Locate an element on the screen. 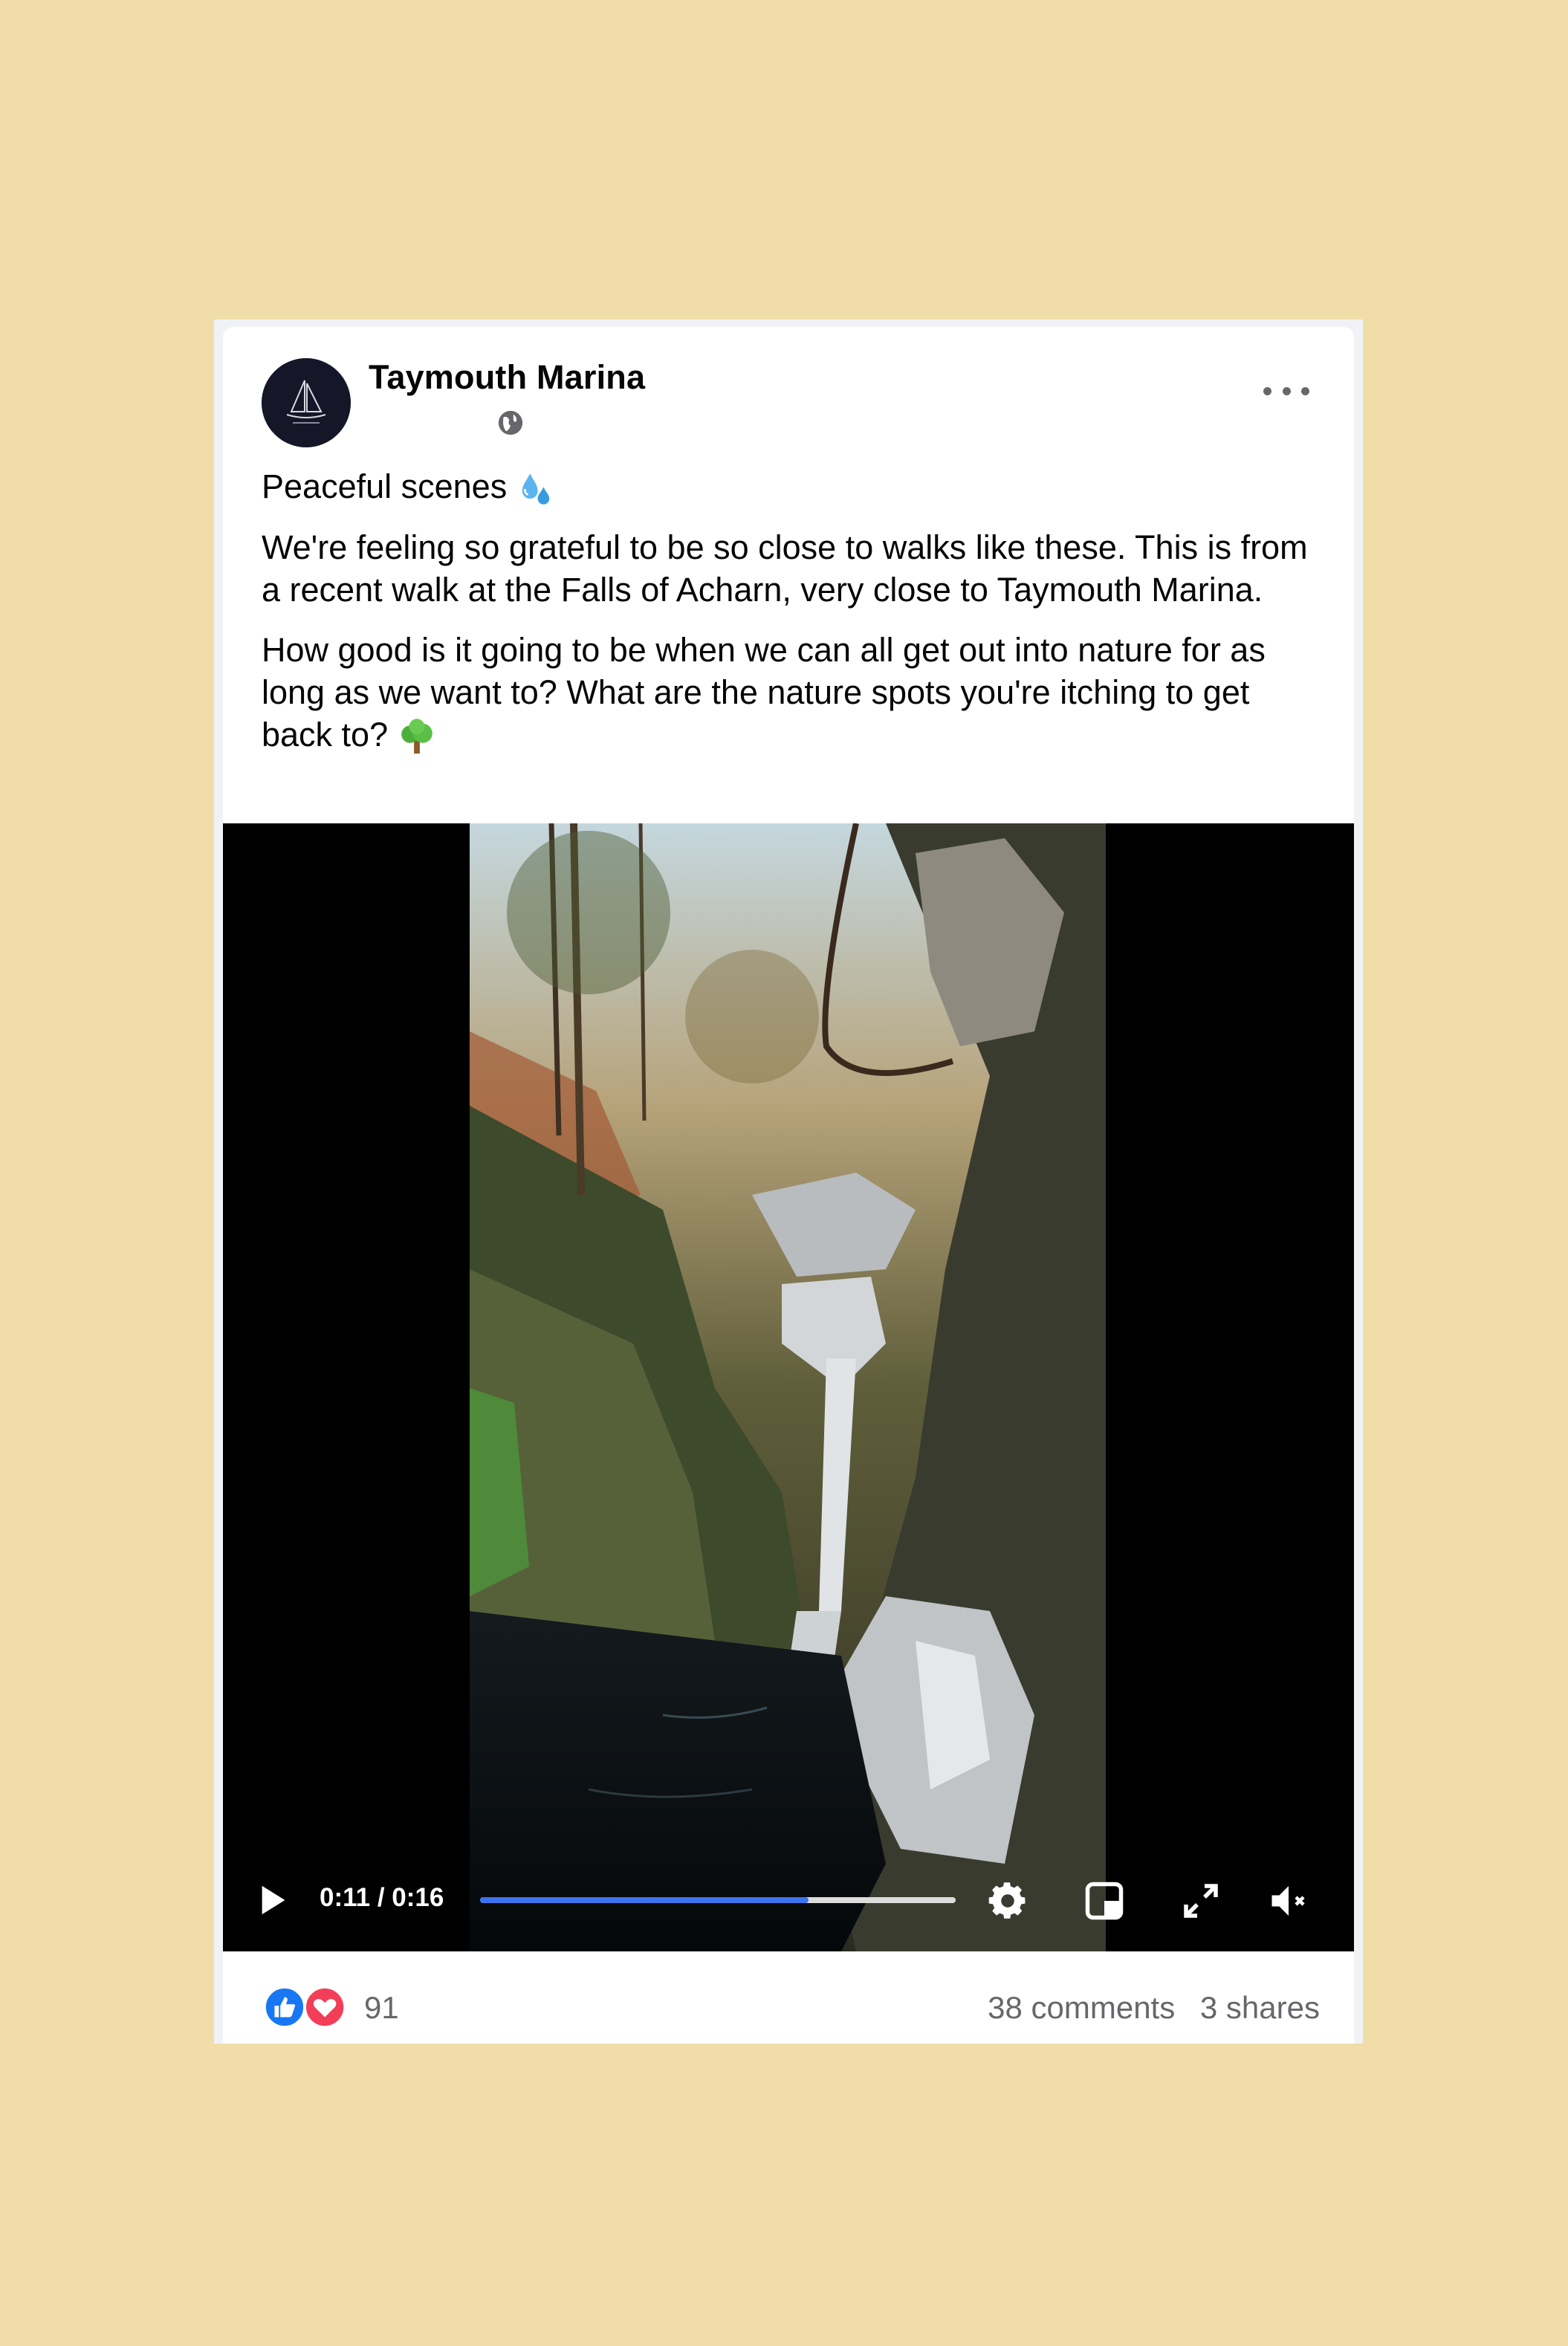  reaction-icons is located at coordinates (306, 2008).